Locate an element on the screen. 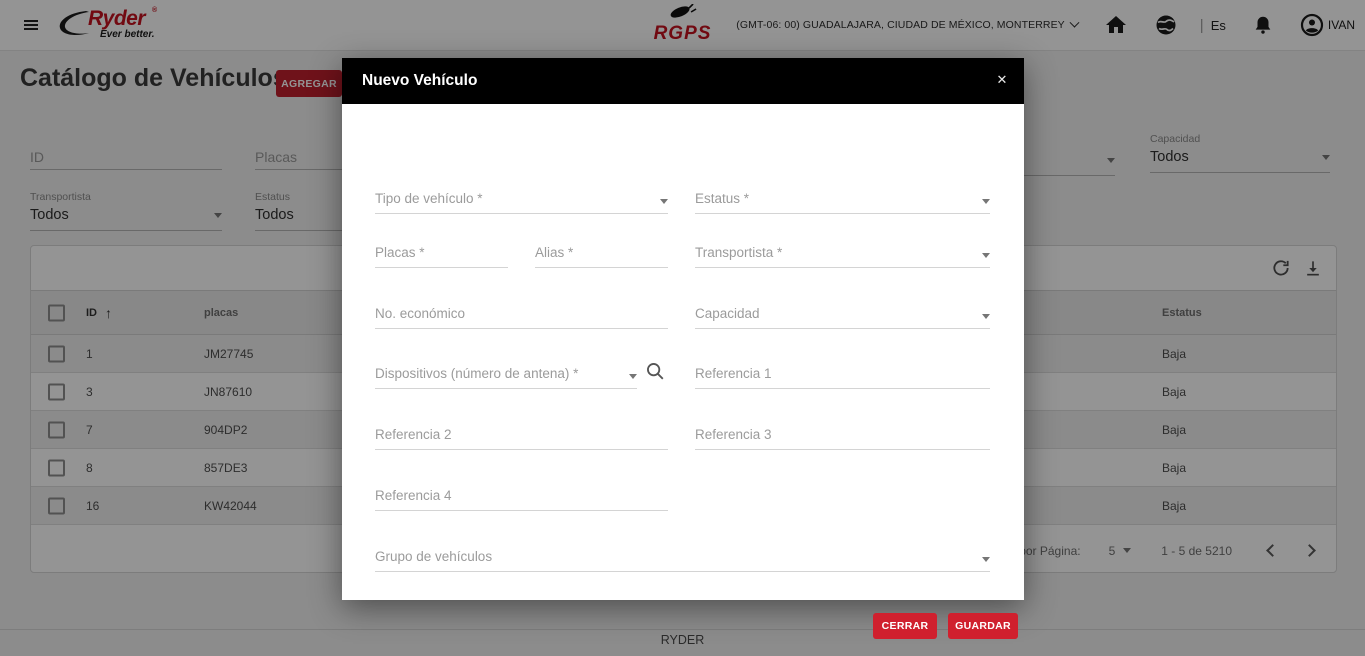 Image resolution: width=1365 pixels, height=656 pixels. guardar-button: GUARDAR is located at coordinates (983, 626).